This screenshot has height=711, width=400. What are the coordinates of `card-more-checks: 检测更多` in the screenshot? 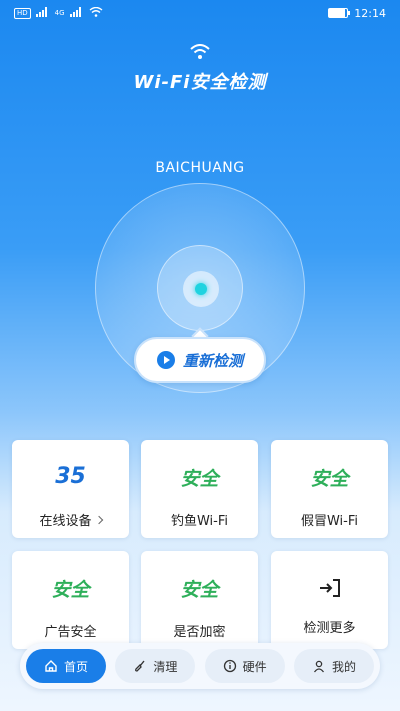 It's located at (329, 600).